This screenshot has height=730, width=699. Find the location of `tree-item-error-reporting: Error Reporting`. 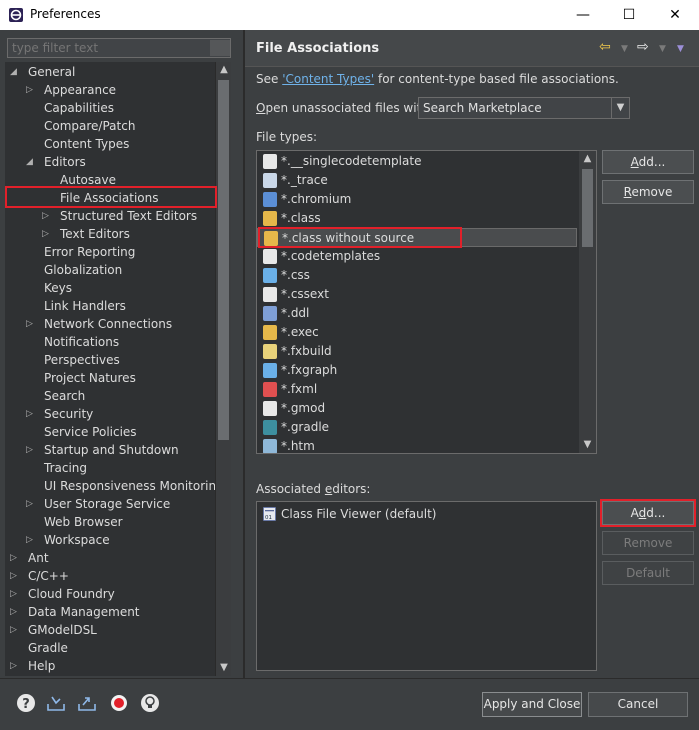

tree-item-error-reporting: Error Reporting is located at coordinates (110, 252).